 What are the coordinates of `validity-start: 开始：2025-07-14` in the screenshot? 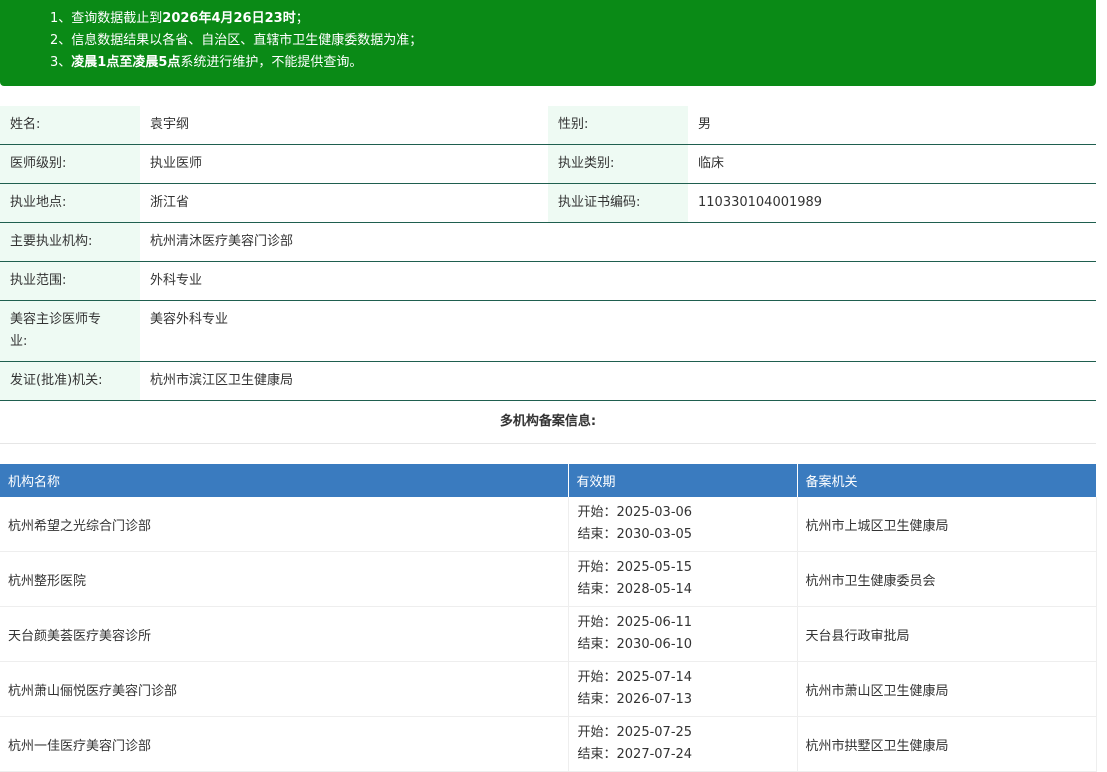 It's located at (635, 677).